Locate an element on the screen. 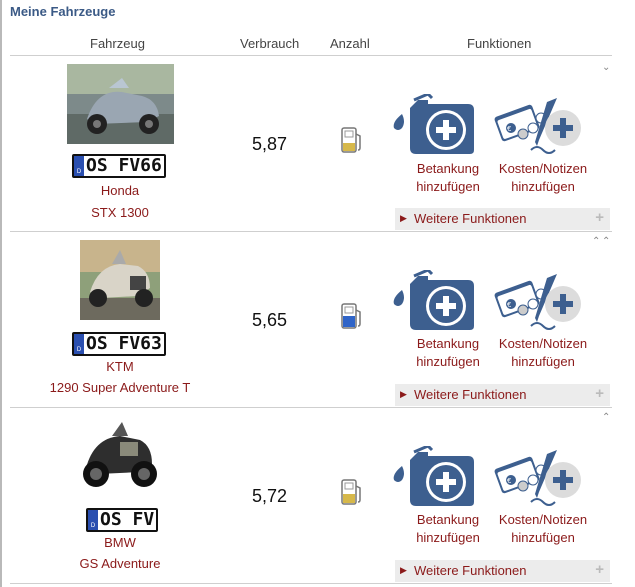 Image resolution: width=635 pixels, height=587 pixels. vehicle-model: 1290 Super Adventure T is located at coordinates (120, 387).